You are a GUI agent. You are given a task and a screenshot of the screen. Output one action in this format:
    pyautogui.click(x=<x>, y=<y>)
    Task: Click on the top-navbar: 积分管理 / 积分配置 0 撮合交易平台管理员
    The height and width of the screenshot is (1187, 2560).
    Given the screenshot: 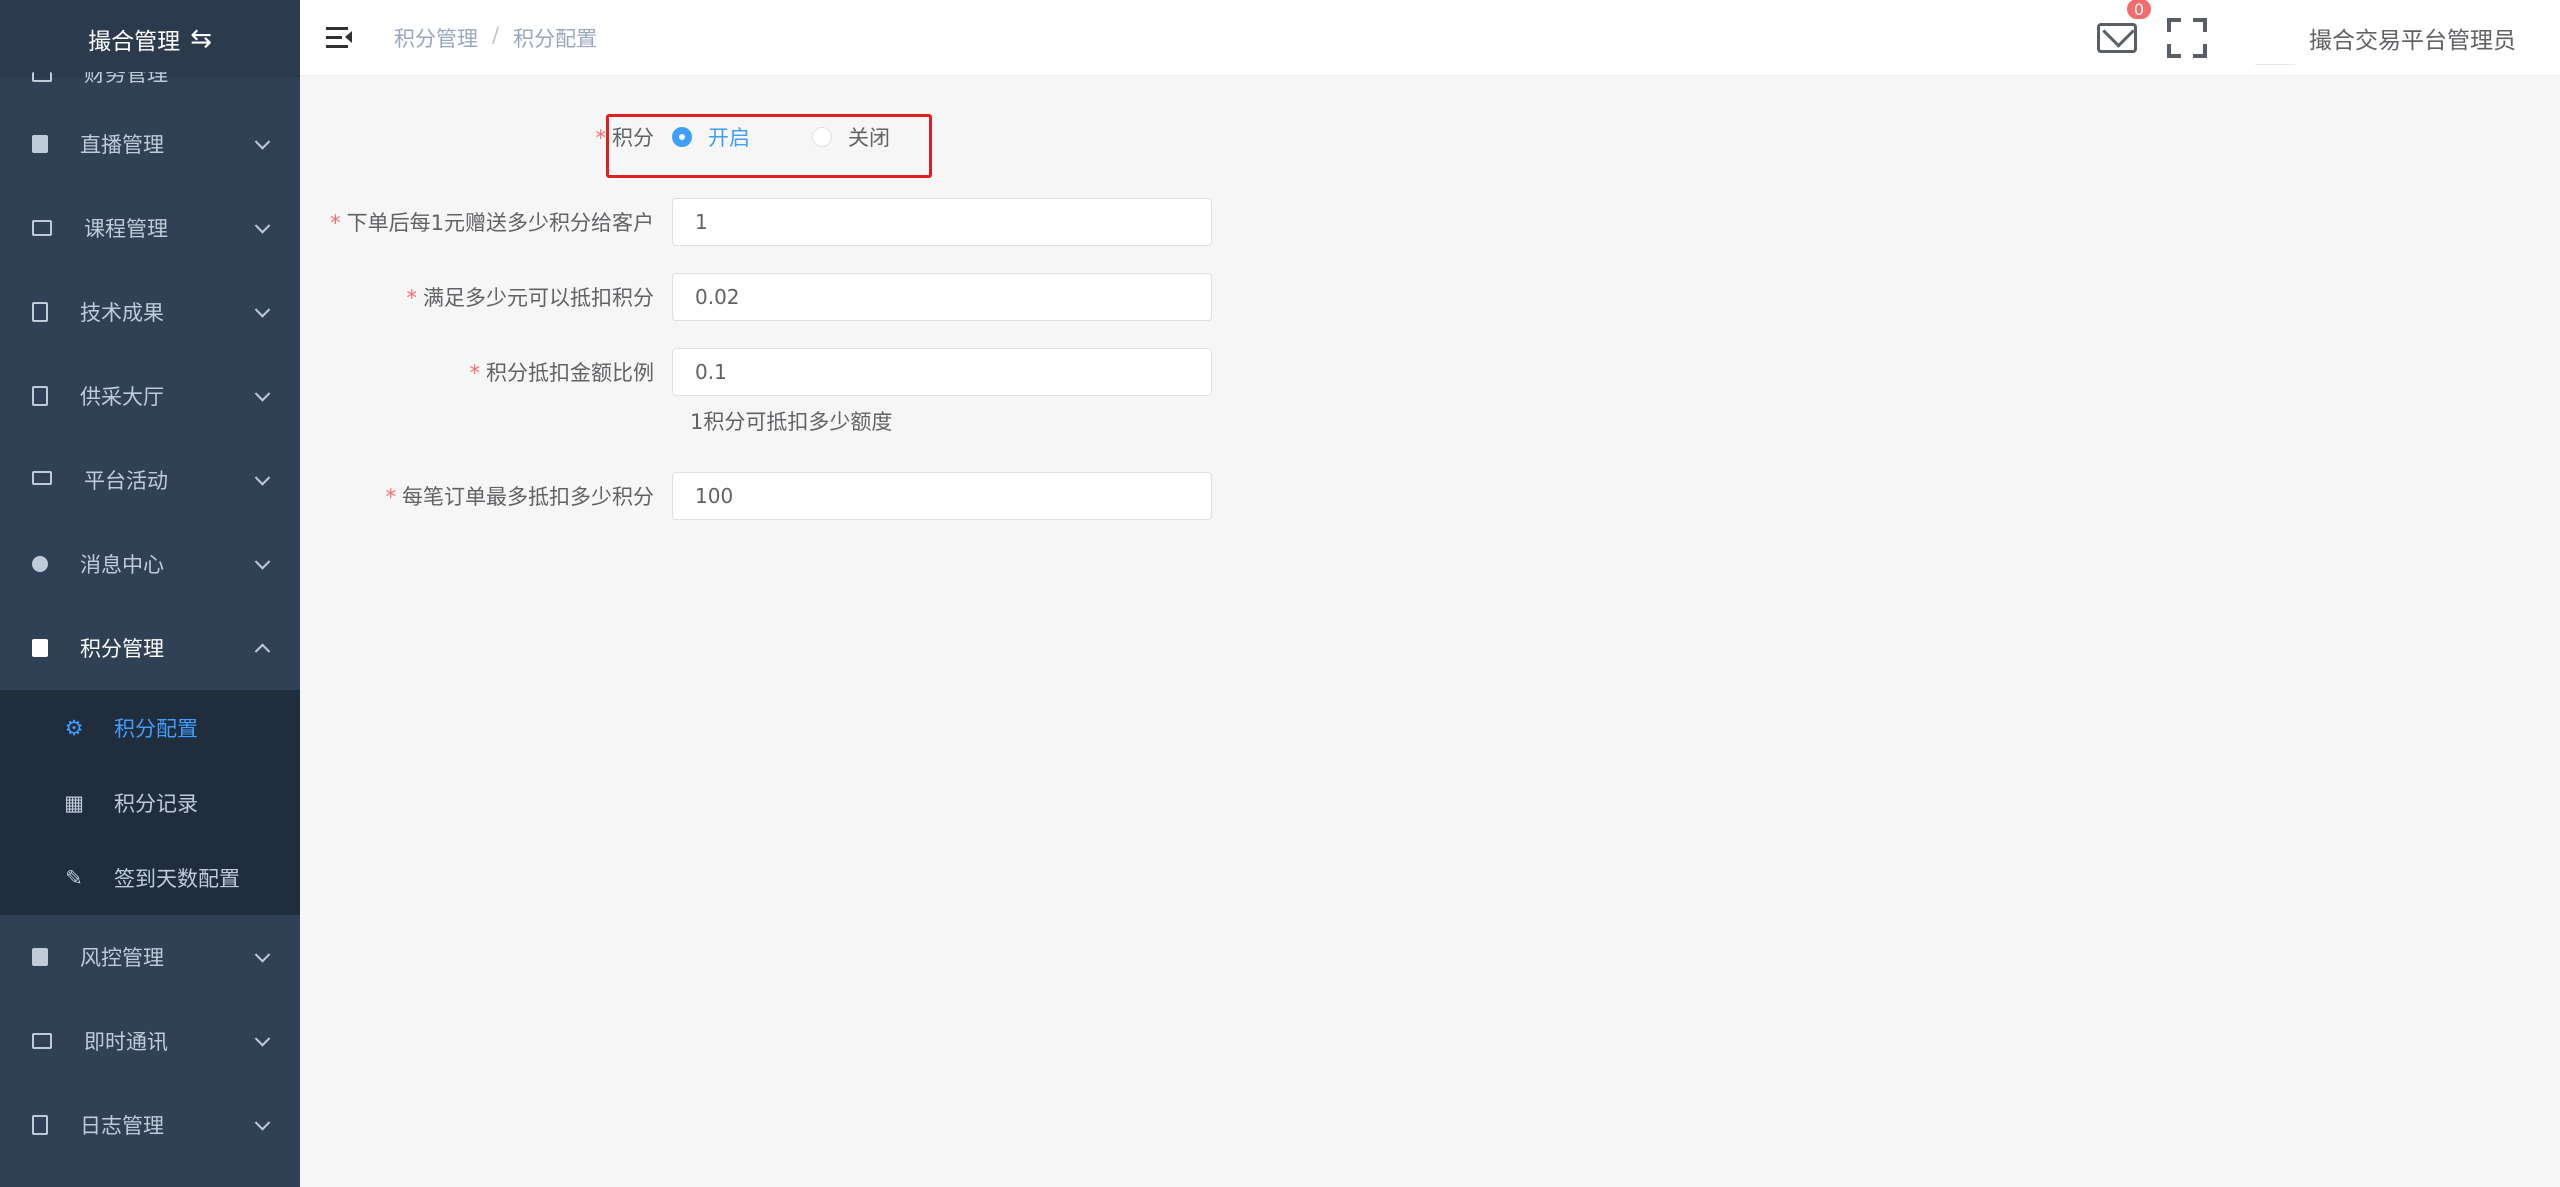 What is the action you would take?
    pyautogui.click(x=1430, y=38)
    